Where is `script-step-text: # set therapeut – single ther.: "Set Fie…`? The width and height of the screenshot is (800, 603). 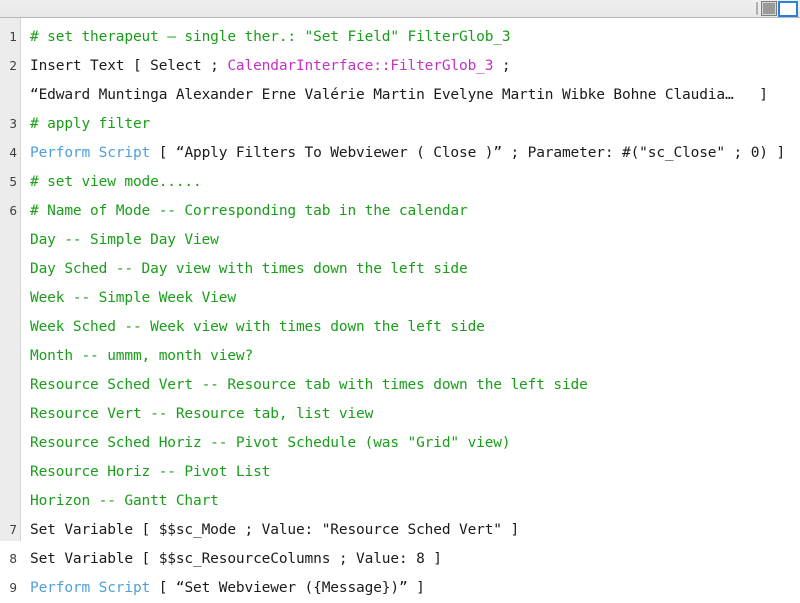 script-step-text: # set therapeut – single ther.: "Set Fie… is located at coordinates (410, 37).